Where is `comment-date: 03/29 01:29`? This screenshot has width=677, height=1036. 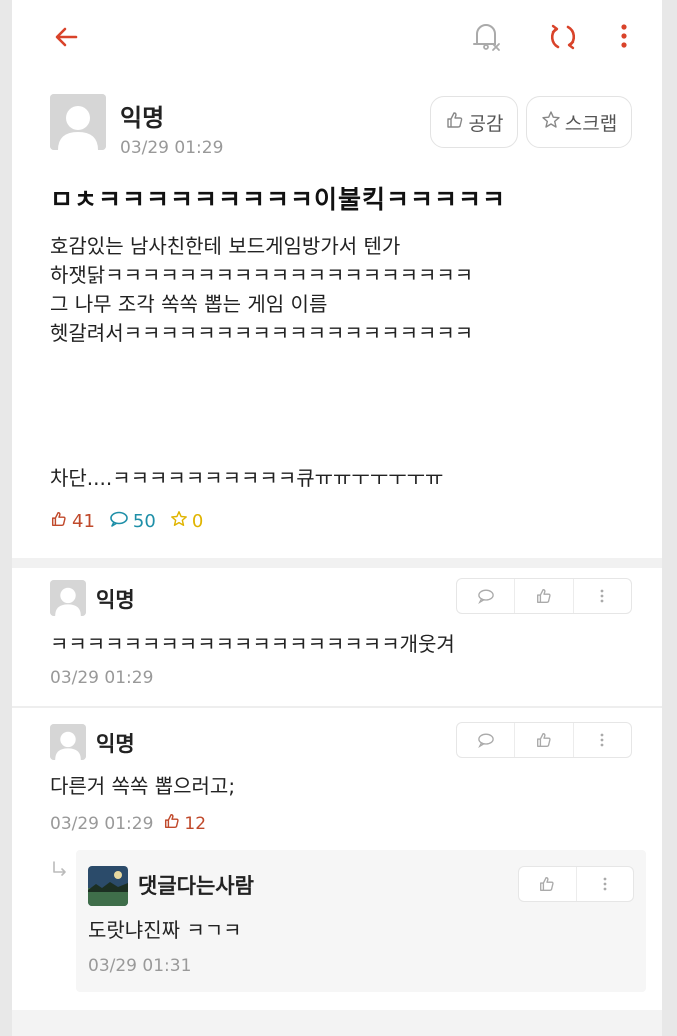 comment-date: 03/29 01:29 is located at coordinates (101, 678).